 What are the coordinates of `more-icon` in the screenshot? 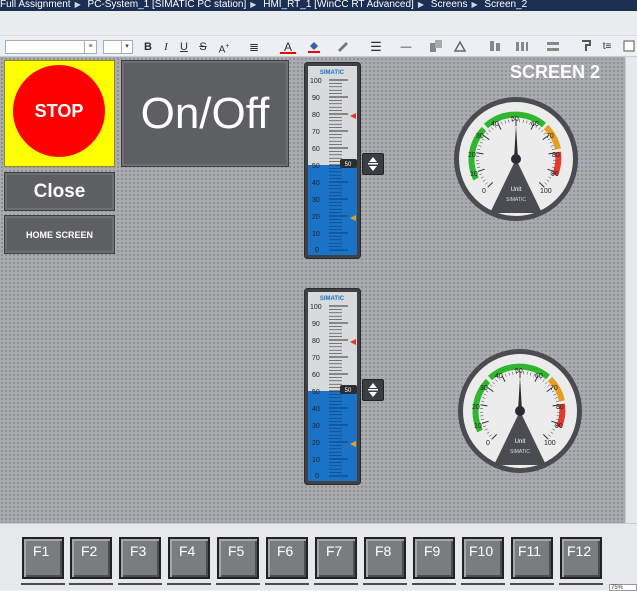 It's located at (629, 47).